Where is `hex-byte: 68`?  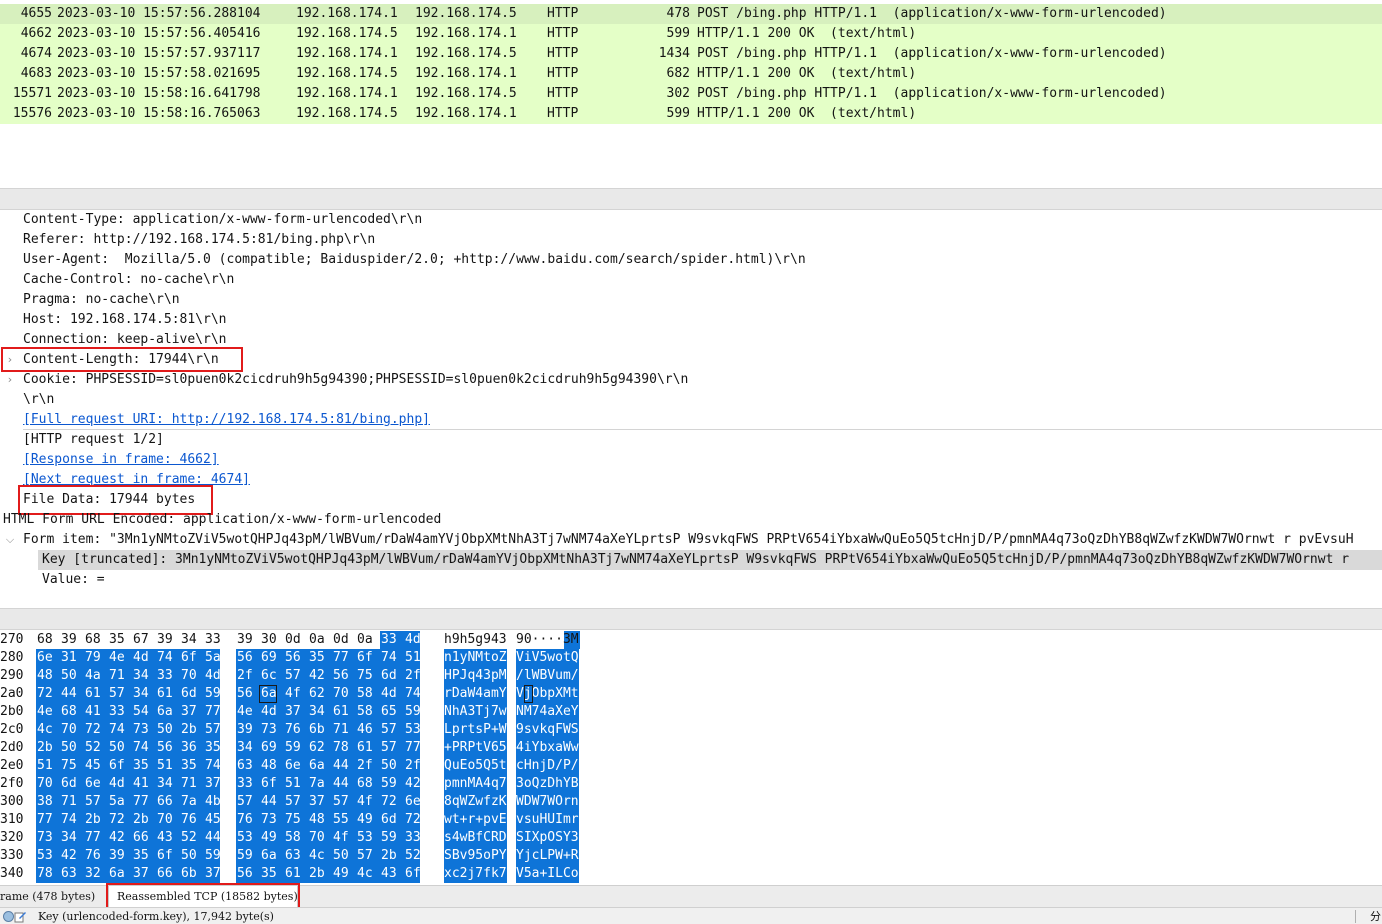 hex-byte: 68 is located at coordinates (48, 640).